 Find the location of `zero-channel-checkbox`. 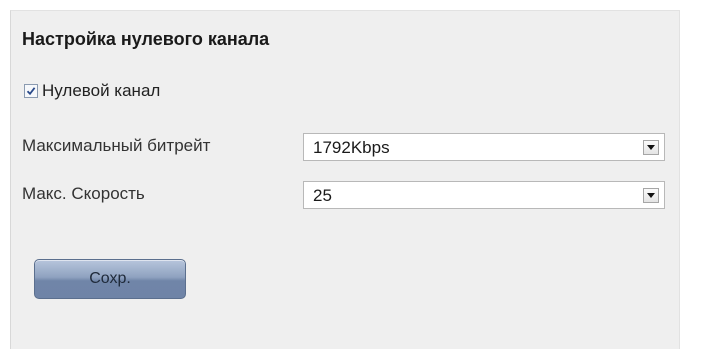

zero-channel-checkbox is located at coordinates (31, 91).